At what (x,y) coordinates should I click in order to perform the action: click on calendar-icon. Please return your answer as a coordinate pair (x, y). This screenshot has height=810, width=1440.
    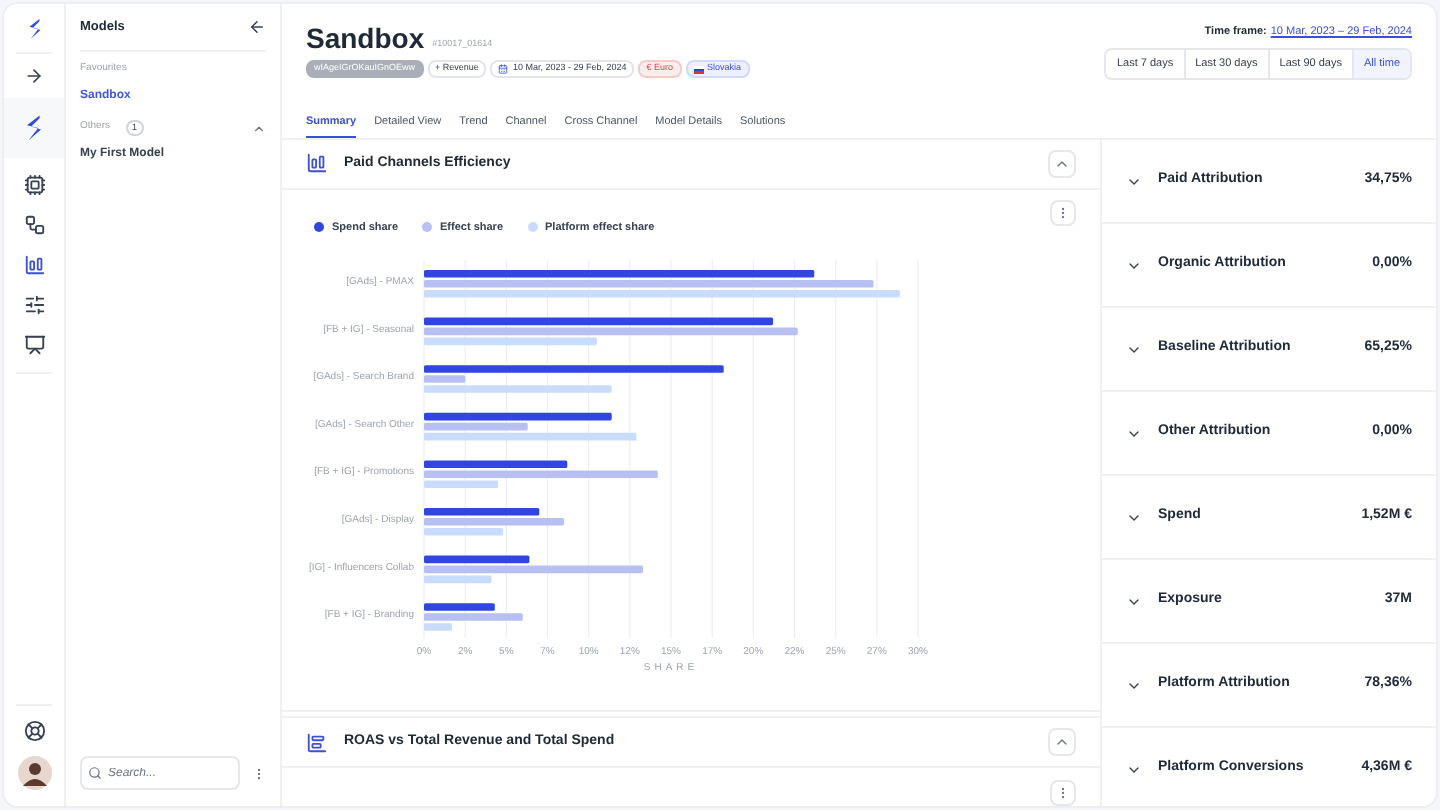
    Looking at the image, I should click on (503, 69).